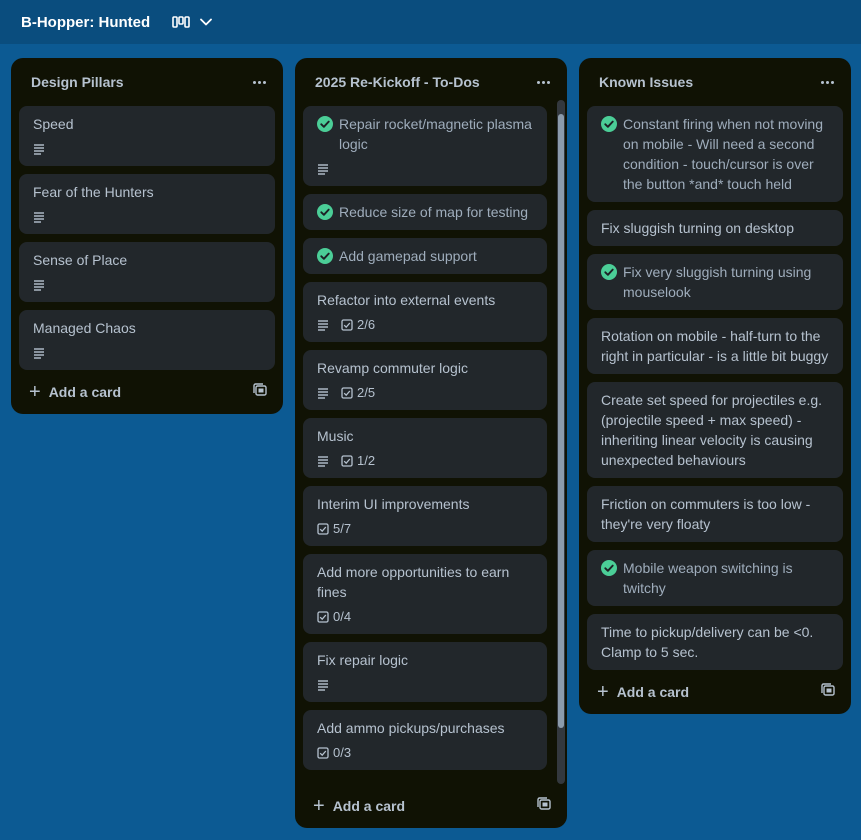 Image resolution: width=861 pixels, height=840 pixels. I want to click on card-title-row: Add gamepad support, so click(425, 256).